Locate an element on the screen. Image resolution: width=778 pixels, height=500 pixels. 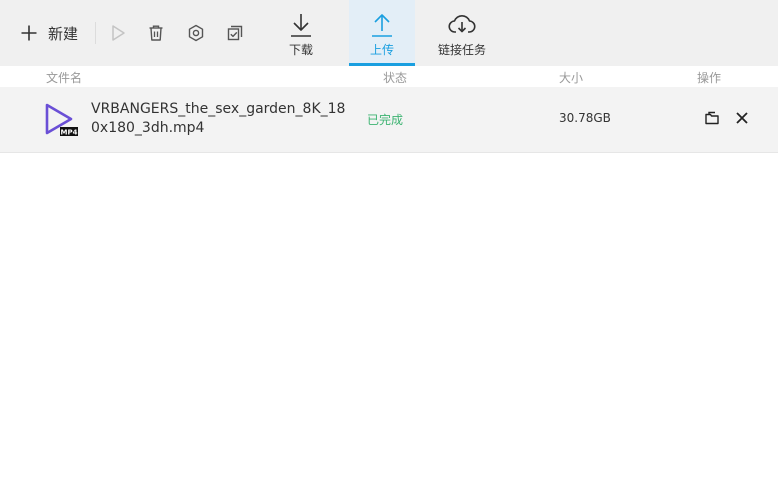
cloud-download-icon is located at coordinates (462, 25).